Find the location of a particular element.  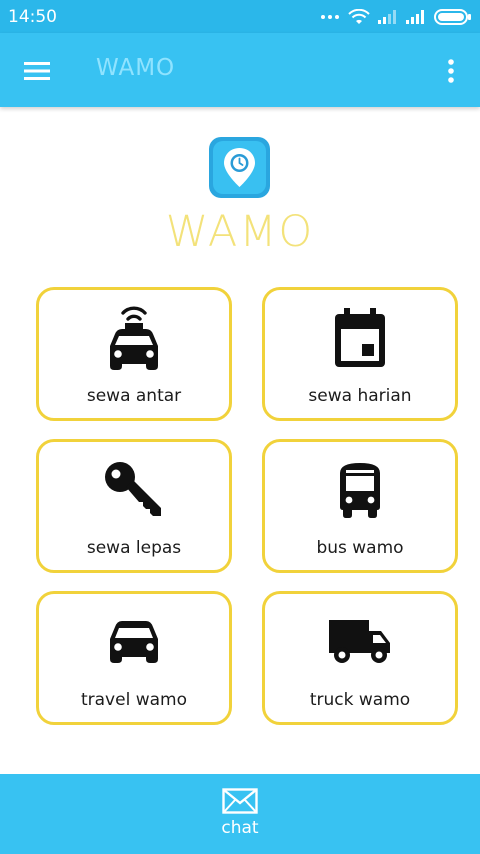

tile-sewa-lepas: sewa lepas is located at coordinates (134, 506).